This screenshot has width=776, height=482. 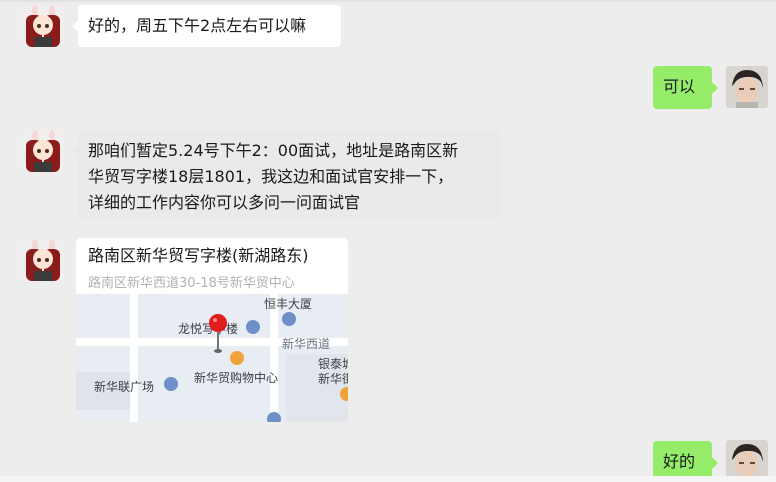 What do you see at coordinates (271, 176) in the screenshot?
I see `message-text-line: 华贸写字楼18层1801，我这边和面试官安排一下，` at bounding box center [271, 176].